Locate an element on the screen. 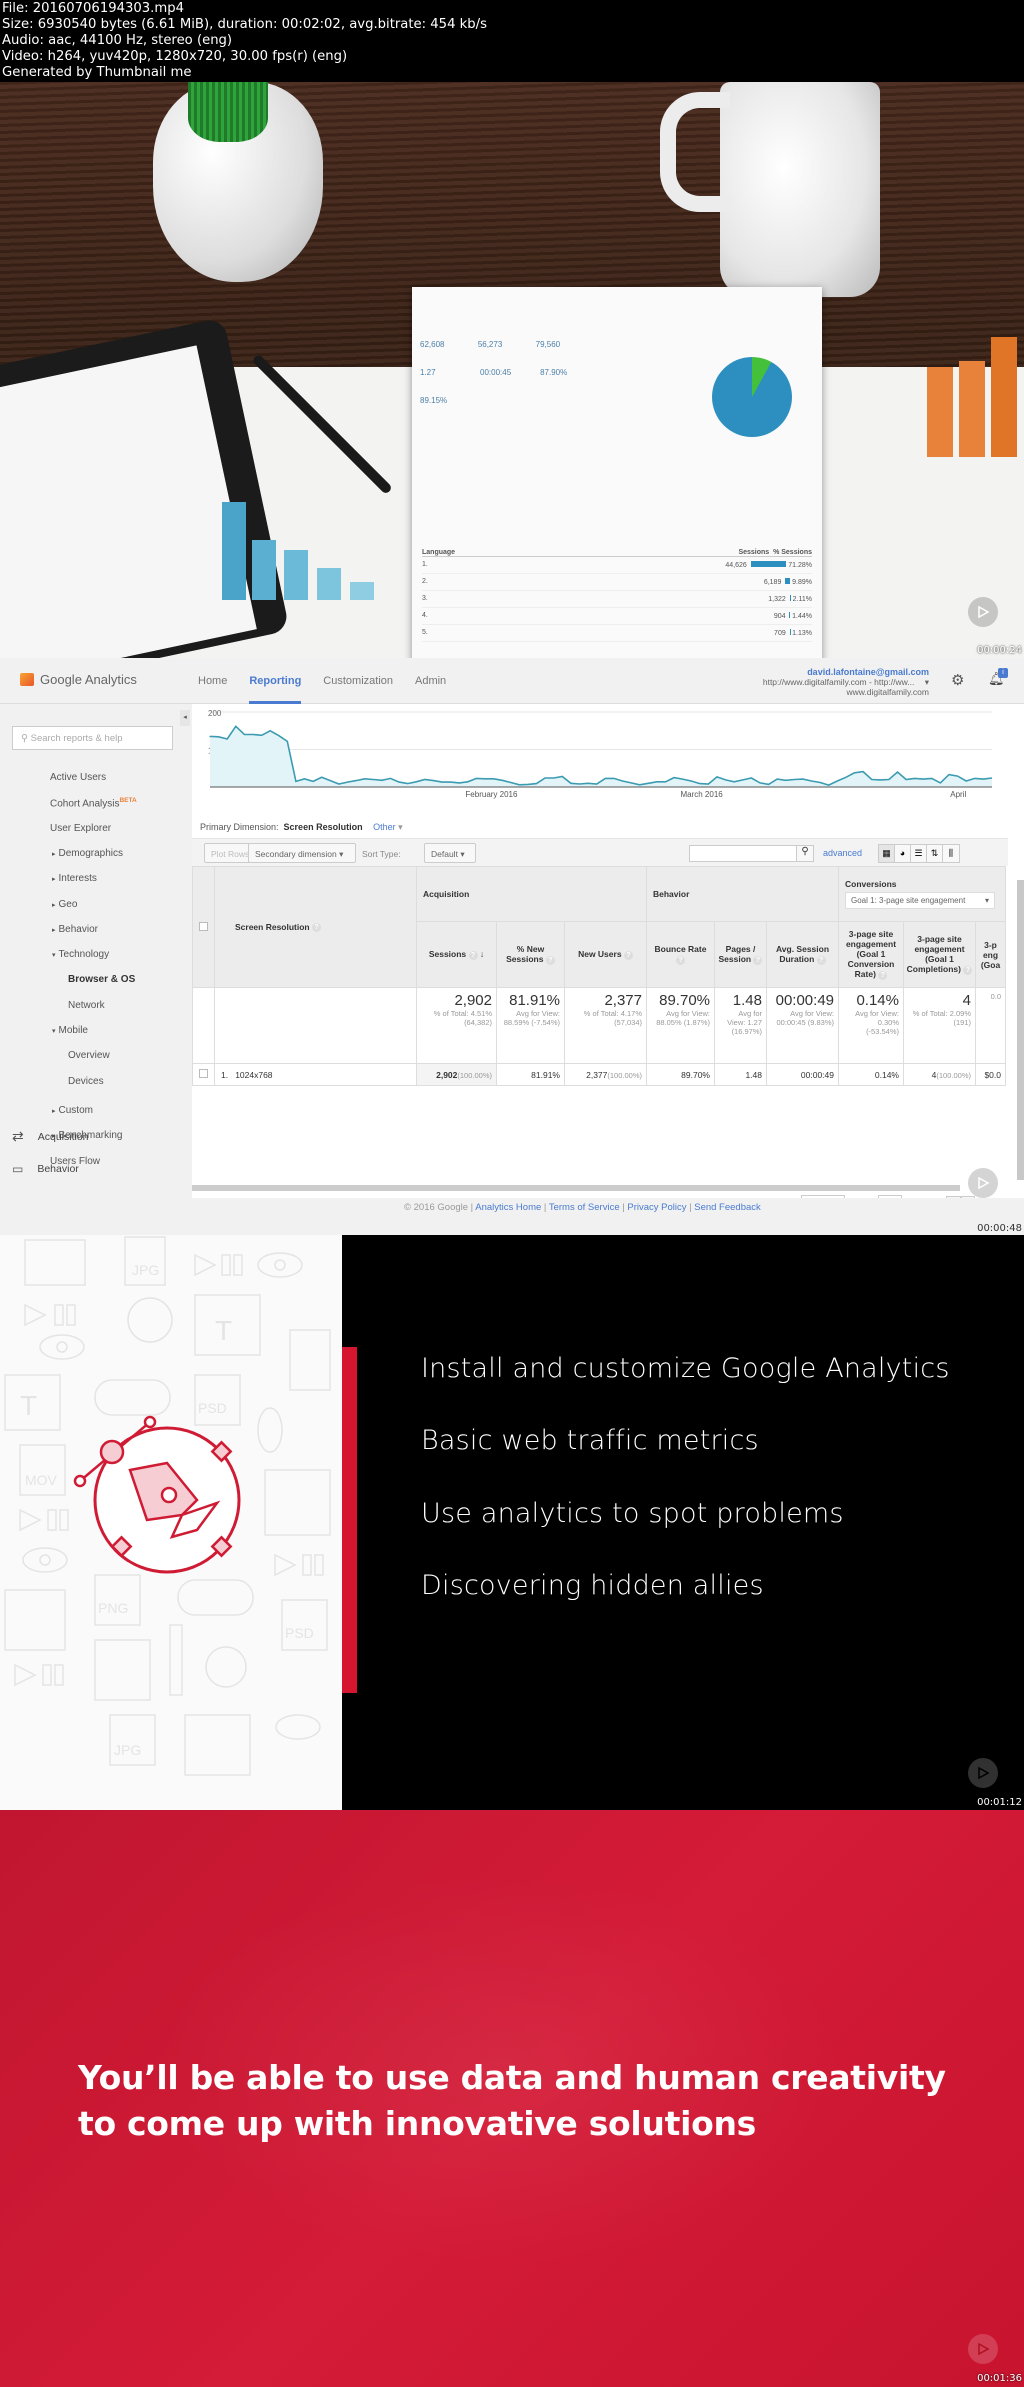 The height and width of the screenshot is (2387, 1024). other-dimension-link: Other is located at coordinates (384, 827).